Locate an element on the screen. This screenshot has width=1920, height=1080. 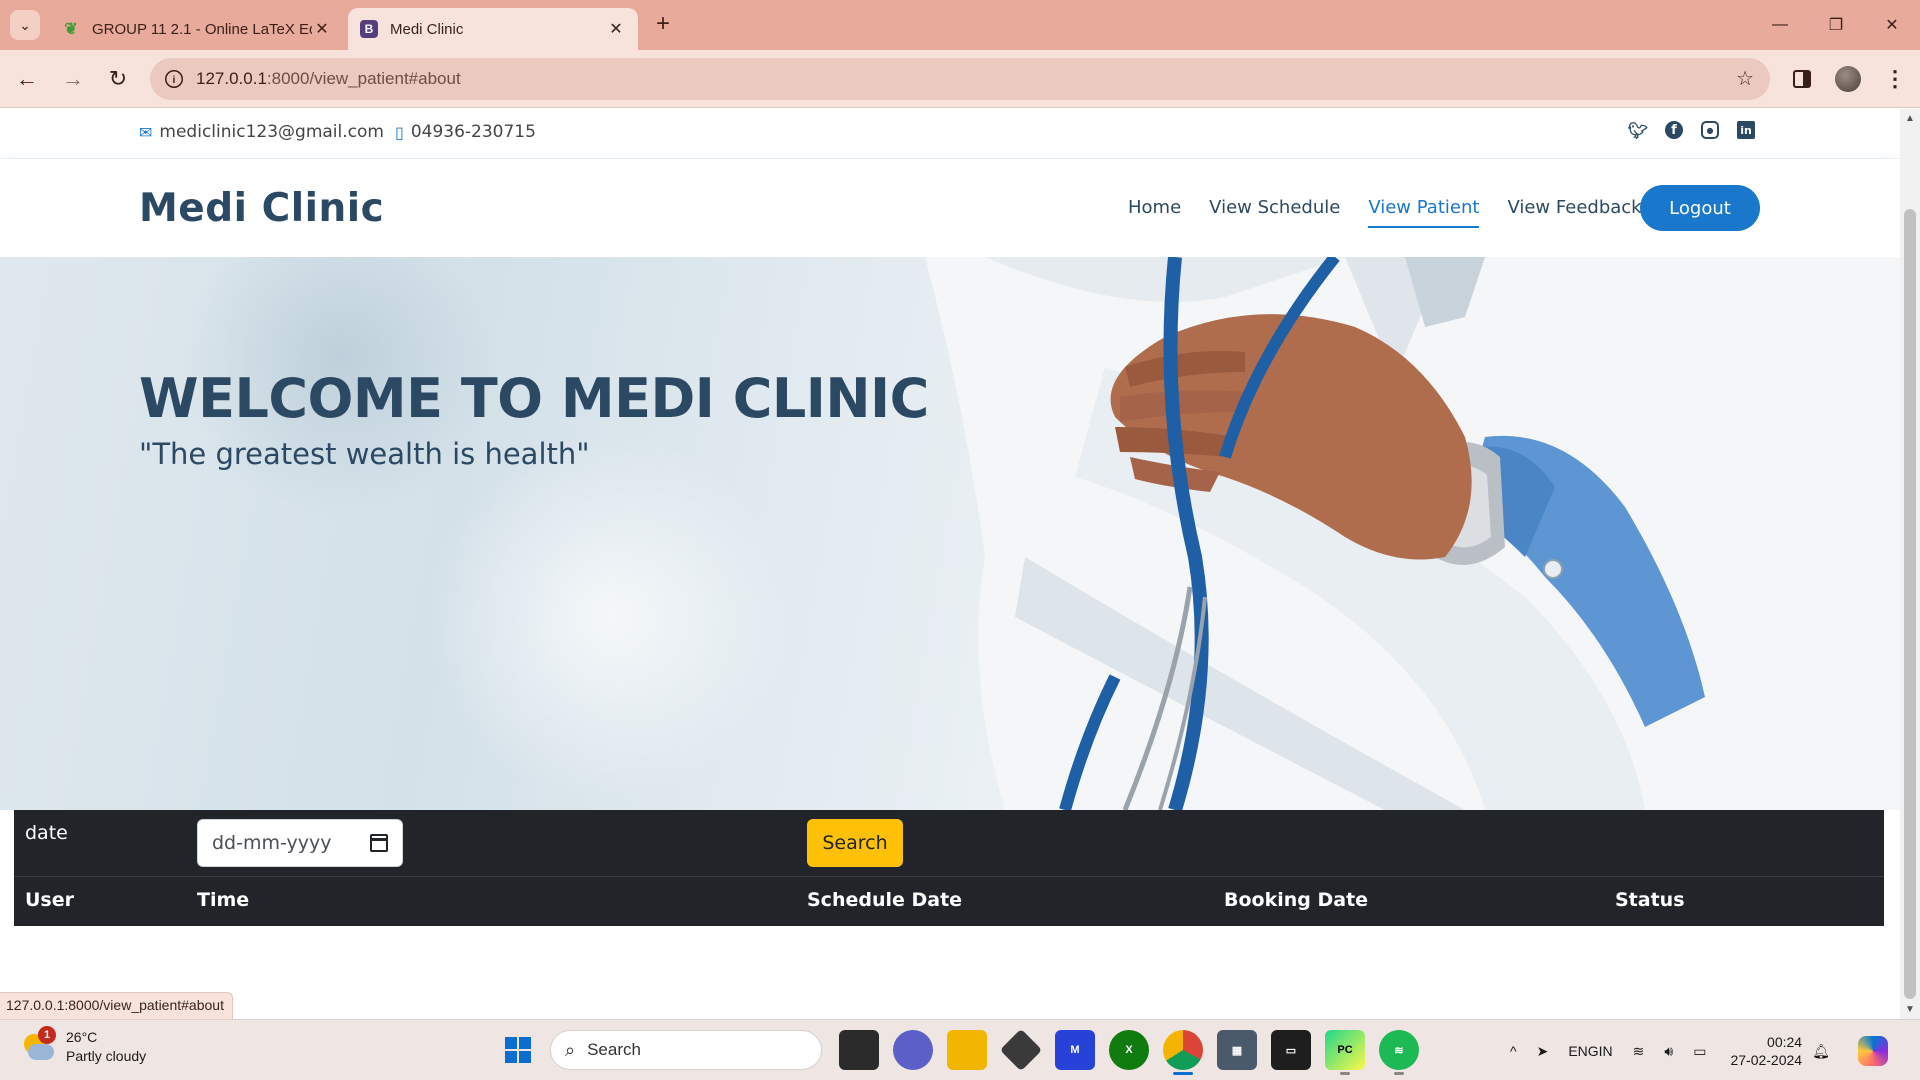
column-header-time: Time is located at coordinates (223, 900).